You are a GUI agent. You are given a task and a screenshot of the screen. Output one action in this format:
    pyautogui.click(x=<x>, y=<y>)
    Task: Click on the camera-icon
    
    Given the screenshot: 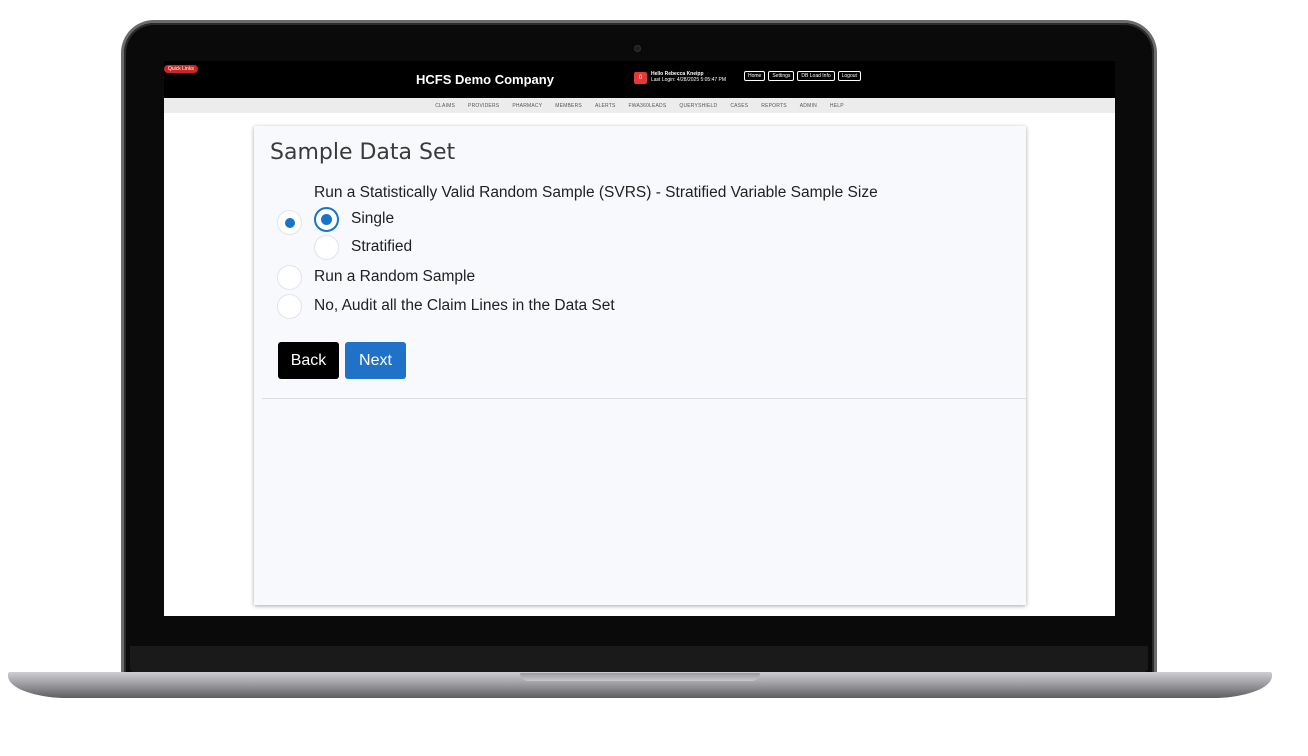 What is the action you would take?
    pyautogui.click(x=637, y=48)
    